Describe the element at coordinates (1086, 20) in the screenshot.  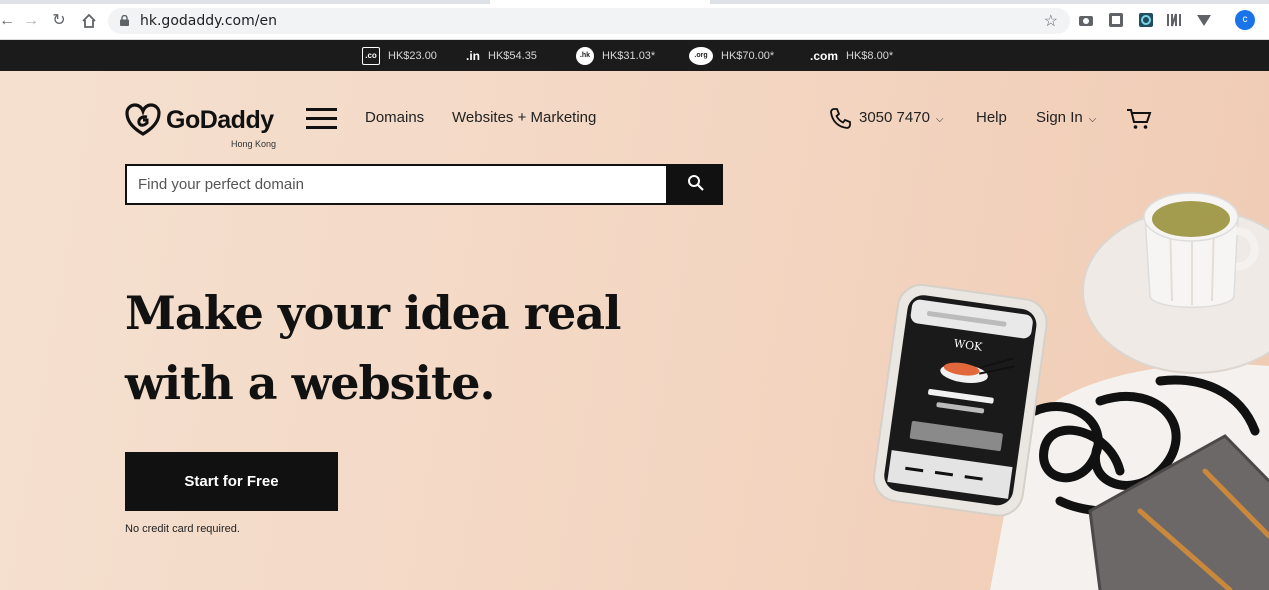
I see `camera-extension-icon` at that location.